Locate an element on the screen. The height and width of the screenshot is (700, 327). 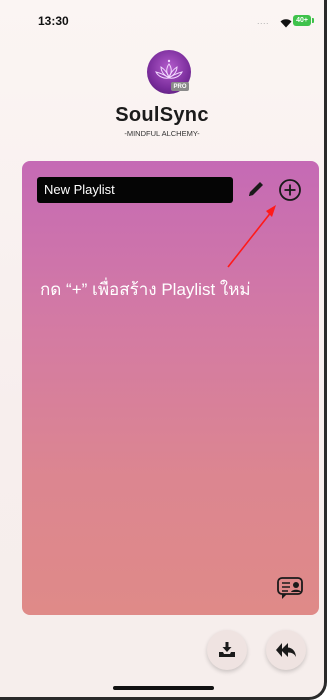
pro-badge: PRO is located at coordinates (180, 86).